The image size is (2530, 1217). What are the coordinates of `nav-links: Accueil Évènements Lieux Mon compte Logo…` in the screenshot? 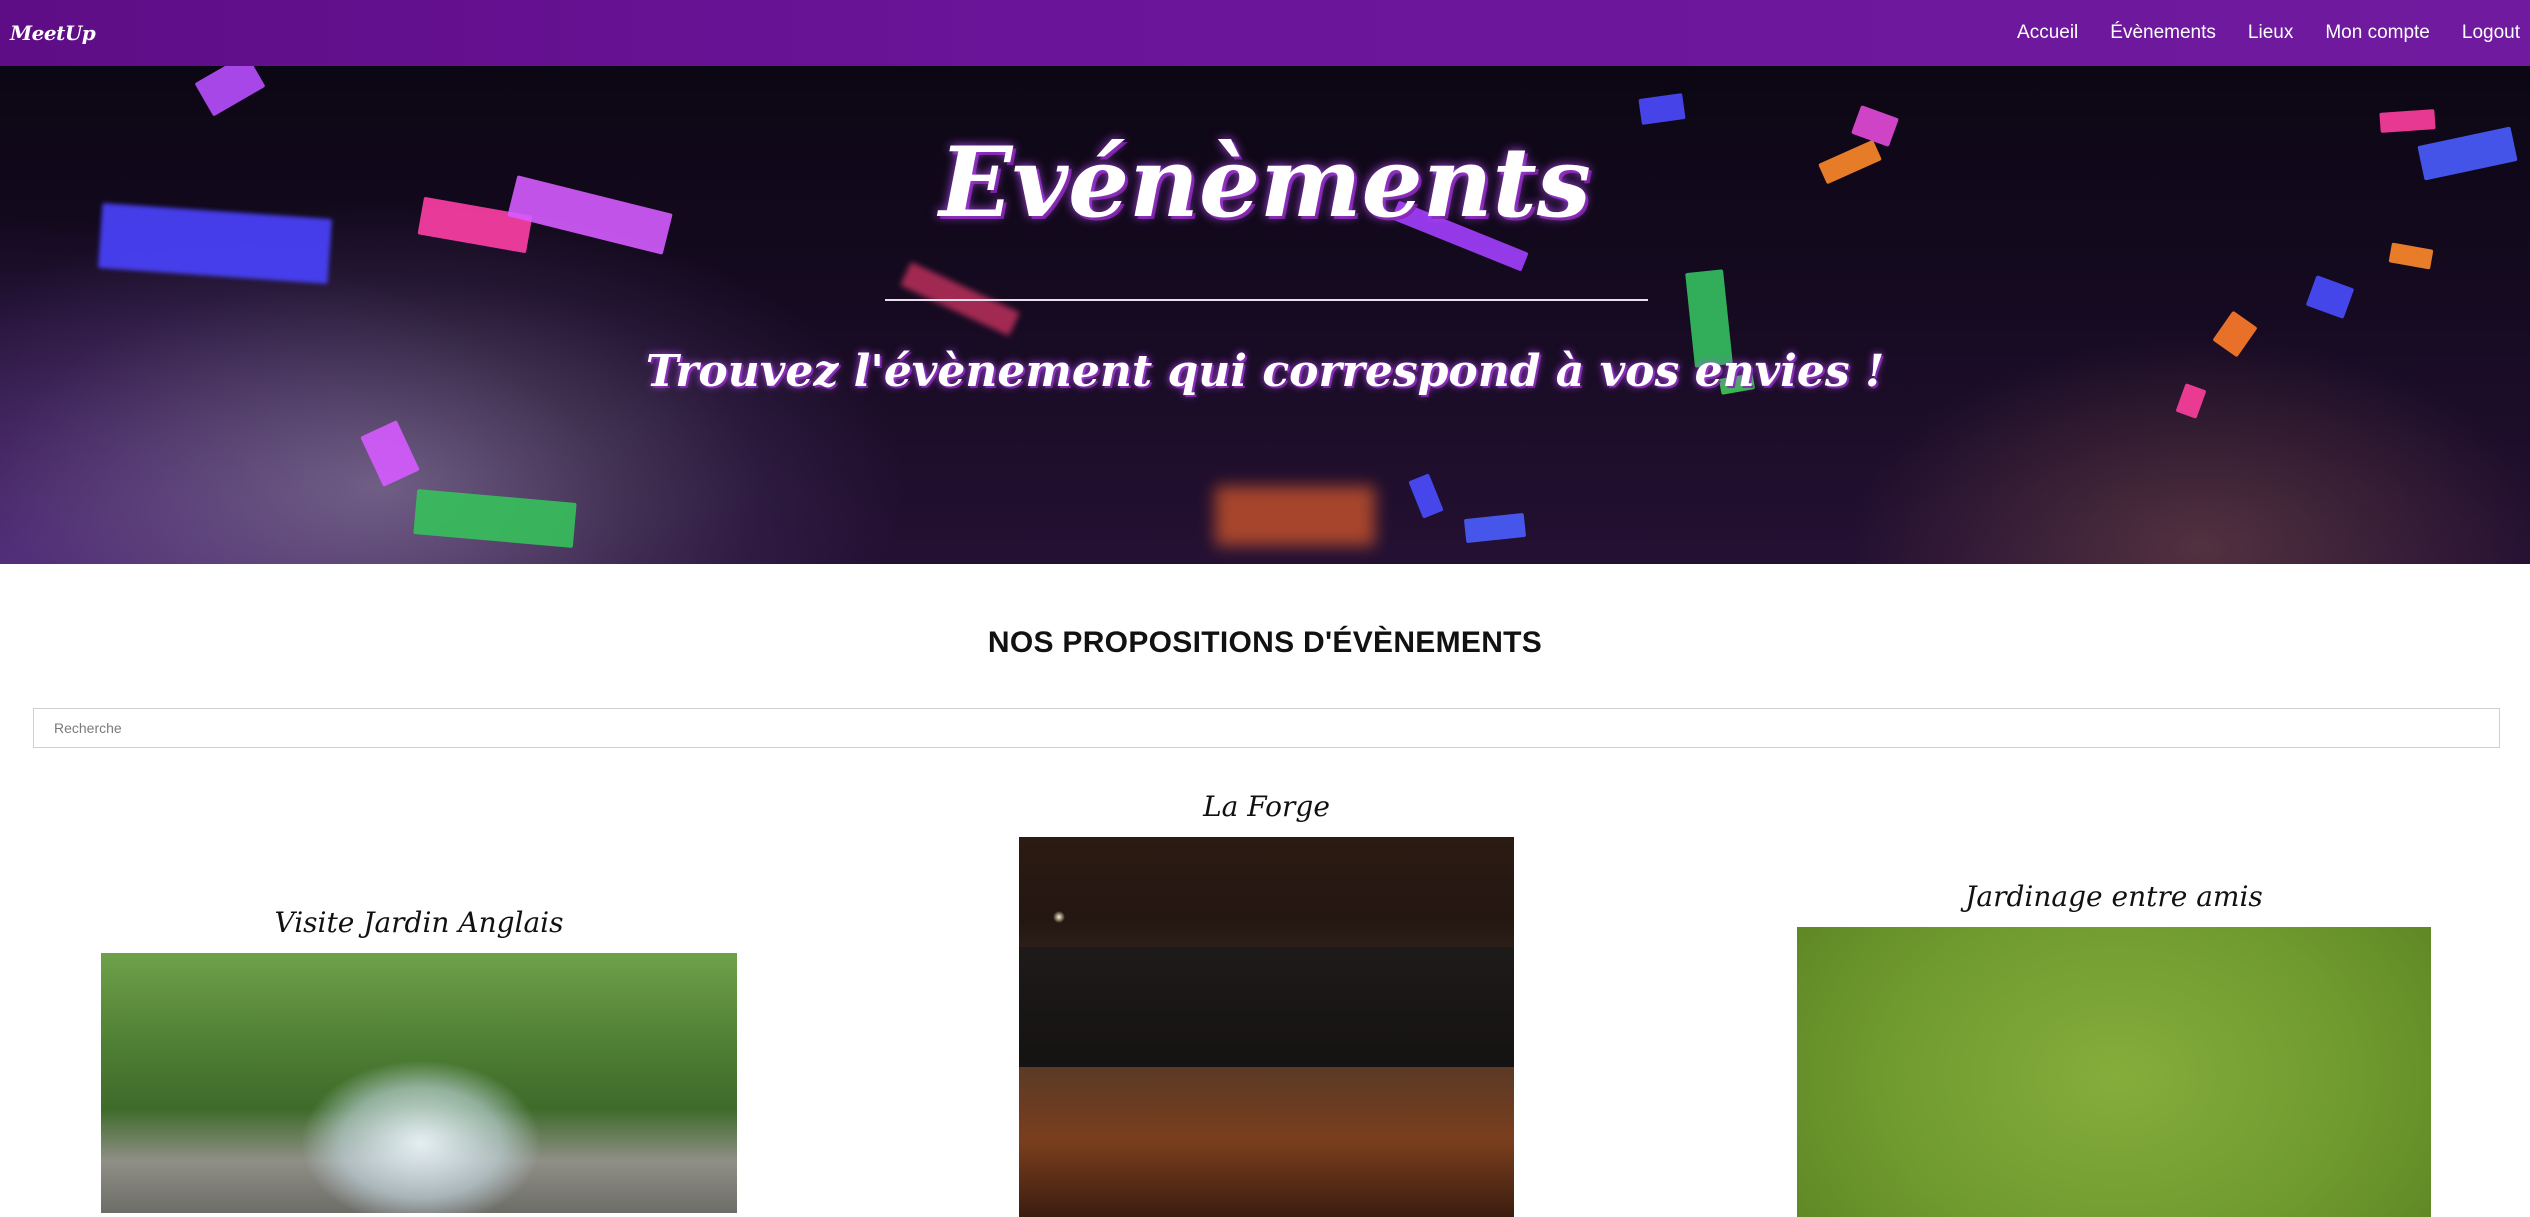 It's located at (2252, 33).